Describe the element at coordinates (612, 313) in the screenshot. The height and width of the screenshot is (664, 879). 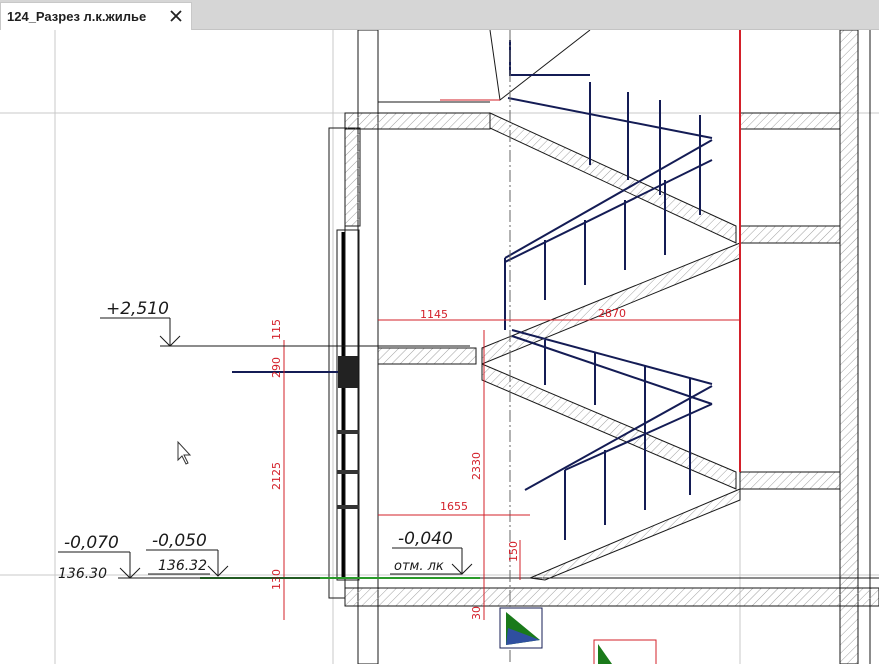
I see `dim-2870: 2870` at that location.